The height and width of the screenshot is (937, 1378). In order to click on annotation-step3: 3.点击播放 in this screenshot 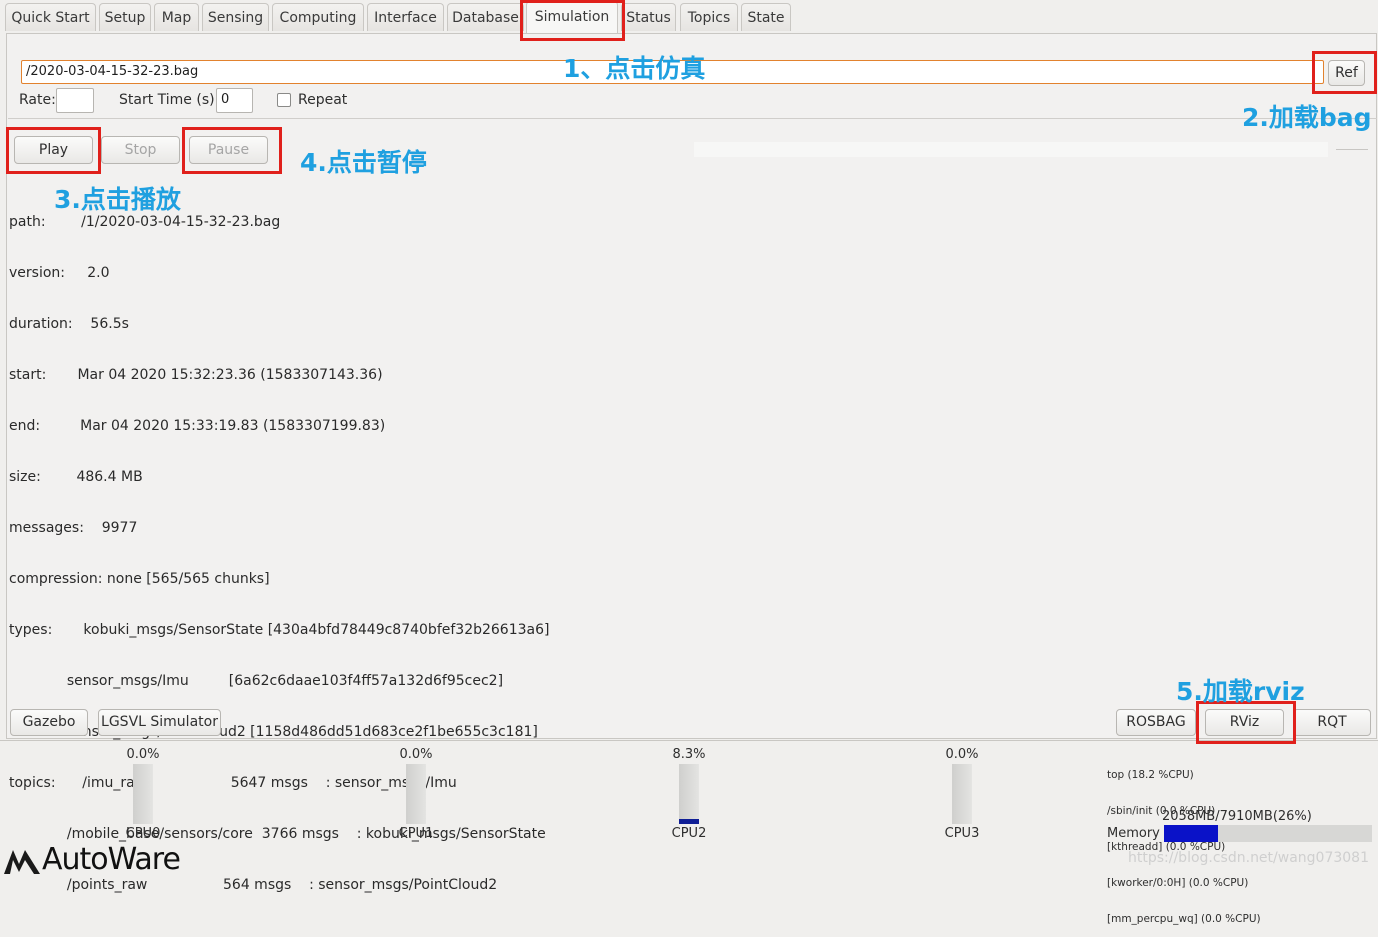, I will do `click(117, 199)`.